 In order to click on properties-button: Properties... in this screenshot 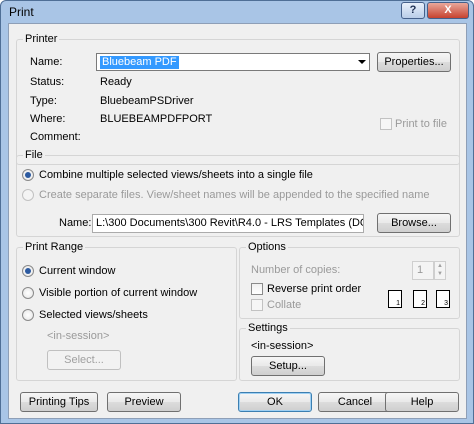, I will do `click(414, 62)`.